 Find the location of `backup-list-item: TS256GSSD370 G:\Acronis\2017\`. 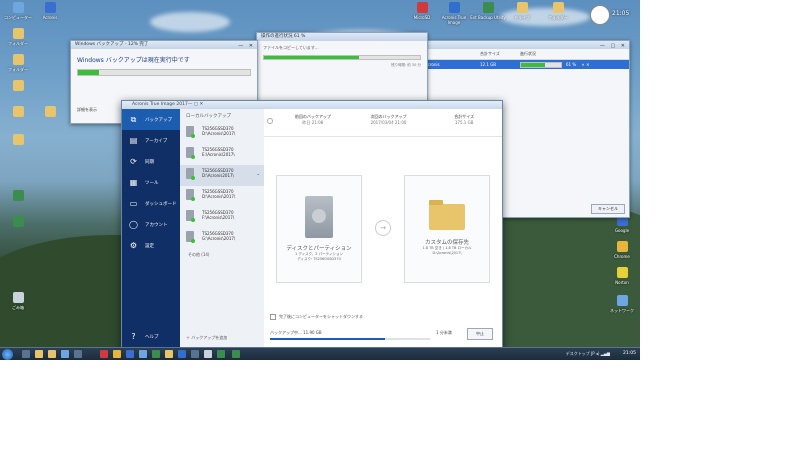

backup-list-item: TS256GSSD370 G:\Acronis\2017\ is located at coordinates (222, 238).